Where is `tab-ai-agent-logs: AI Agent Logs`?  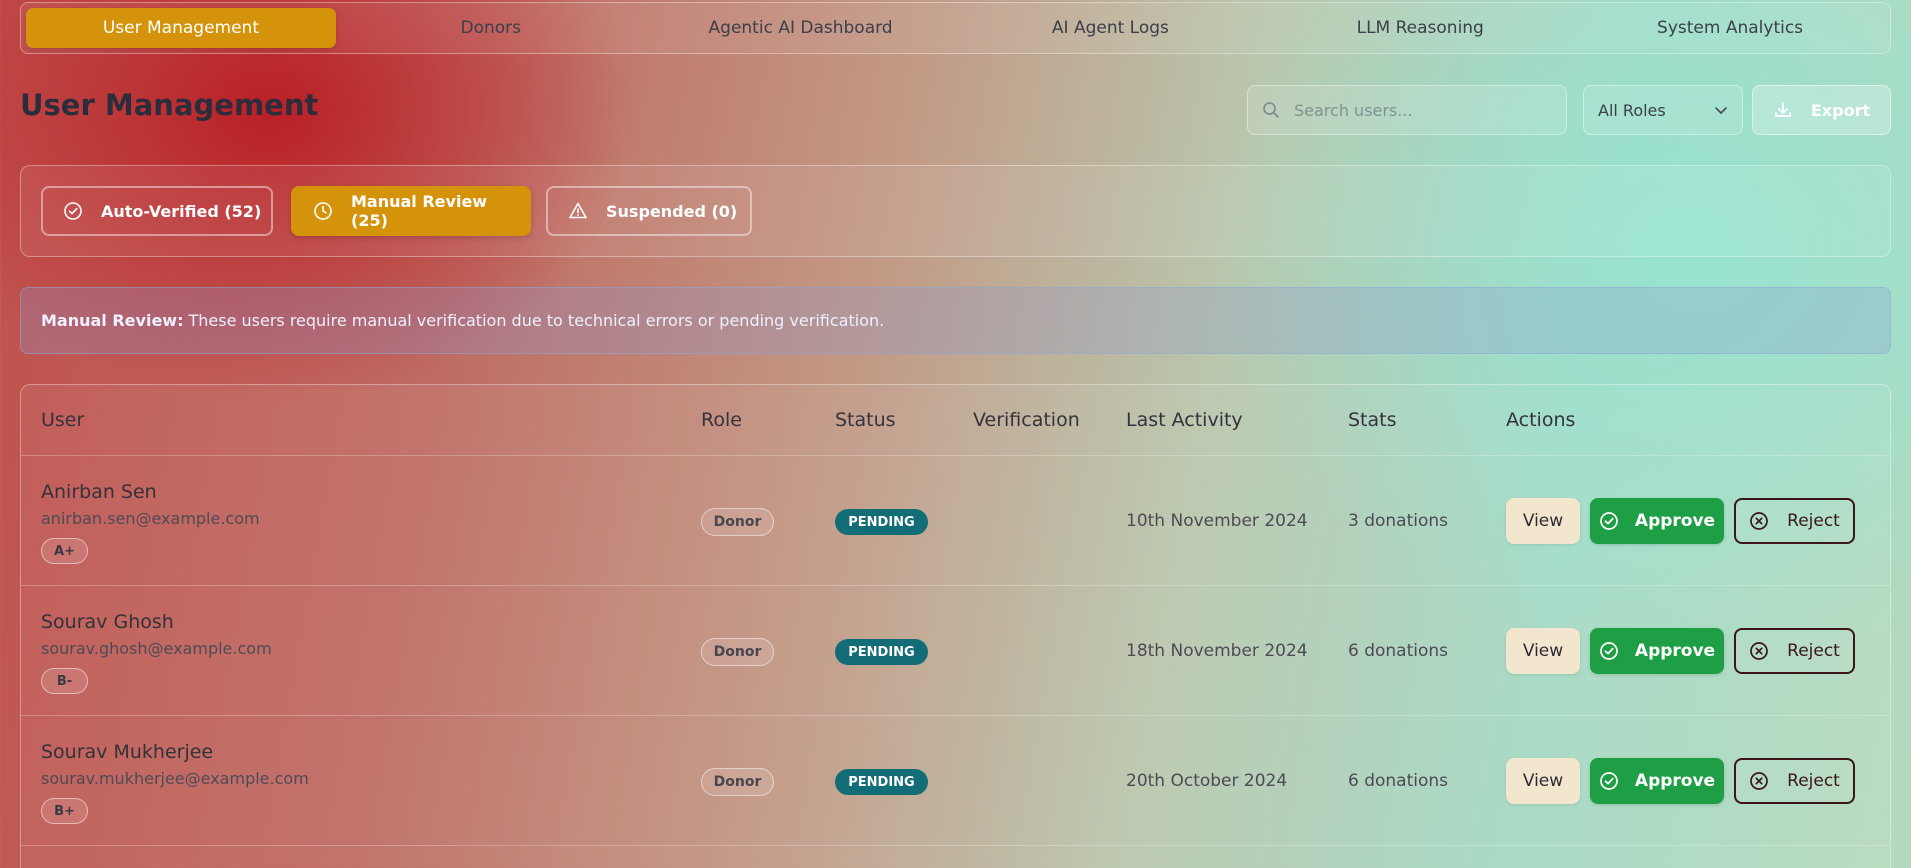 tab-ai-agent-logs: AI Agent Logs is located at coordinates (1110, 28).